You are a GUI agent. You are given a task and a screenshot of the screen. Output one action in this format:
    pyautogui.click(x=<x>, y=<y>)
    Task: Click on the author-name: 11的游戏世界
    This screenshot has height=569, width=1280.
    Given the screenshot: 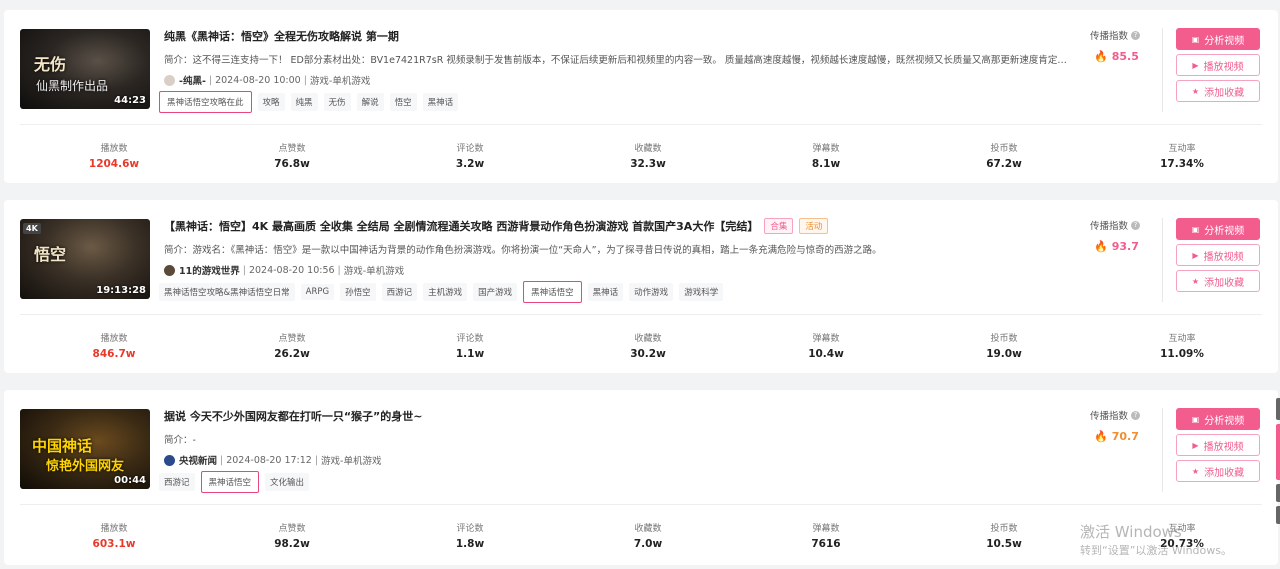 What is the action you would take?
    pyautogui.click(x=209, y=270)
    